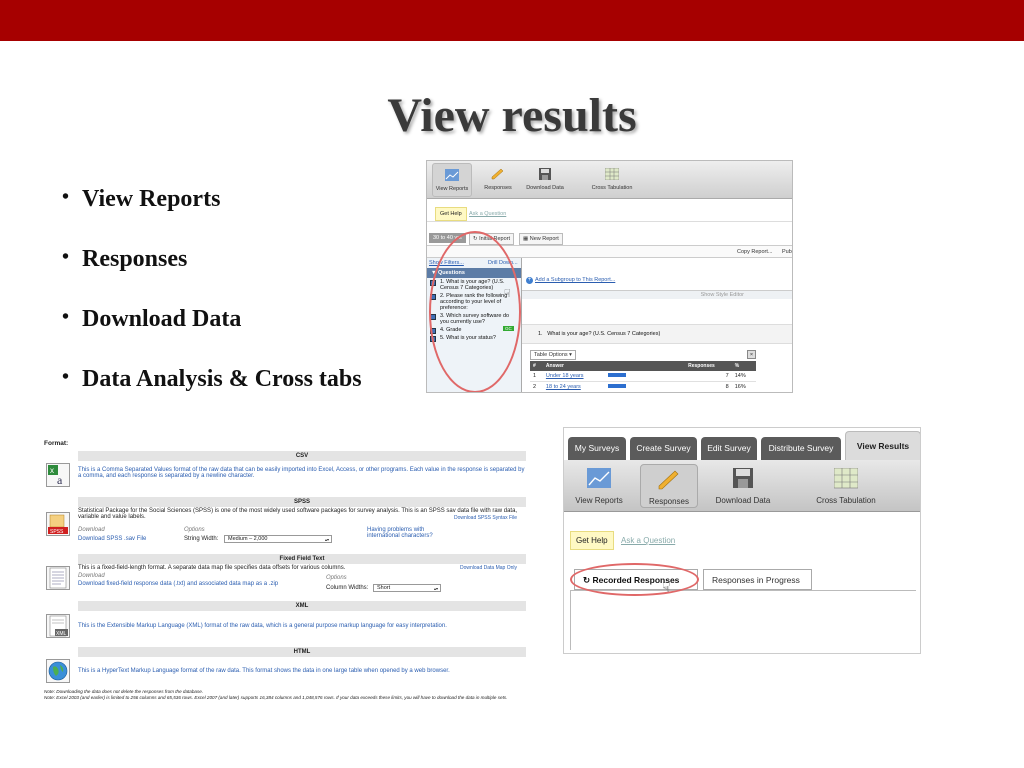 Image resolution: width=1024 pixels, height=768 pixels. What do you see at coordinates (801, 449) in the screenshot?
I see `tab-distribute-survey: Distribute Survey` at bounding box center [801, 449].